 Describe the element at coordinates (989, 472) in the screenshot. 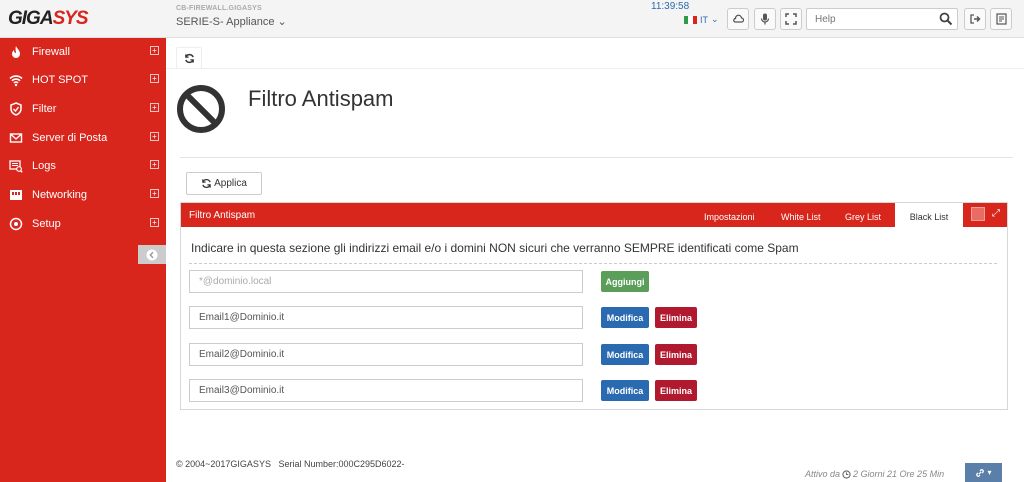

I see `chevron-down-icon: ▾` at that location.